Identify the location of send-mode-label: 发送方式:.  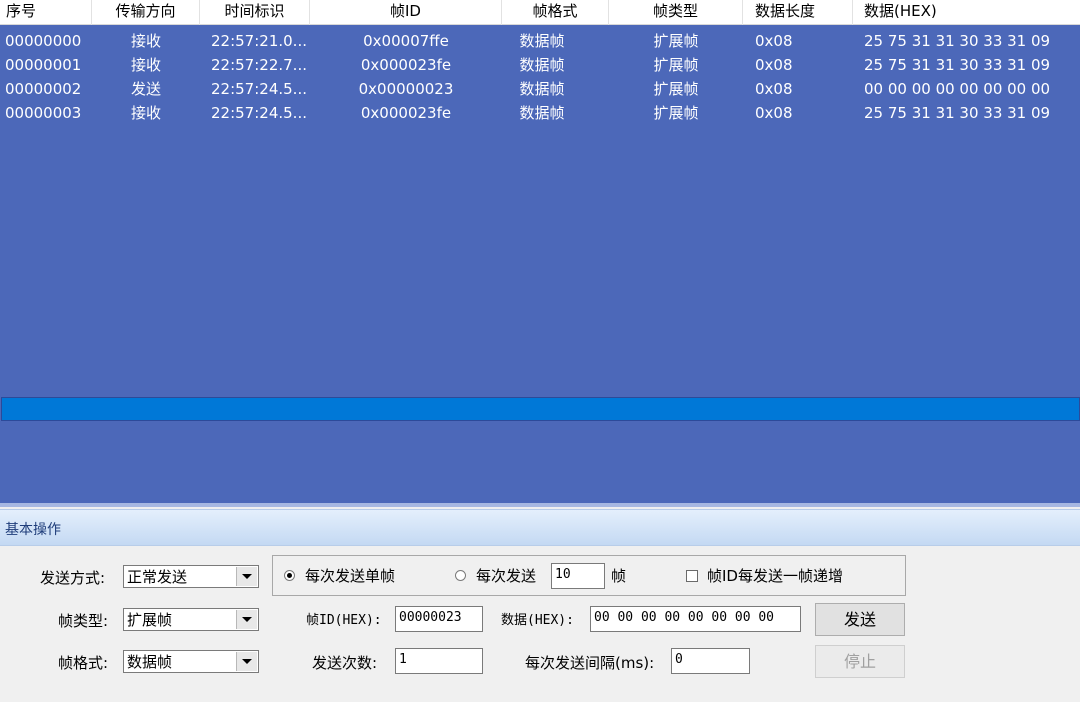
(73, 578).